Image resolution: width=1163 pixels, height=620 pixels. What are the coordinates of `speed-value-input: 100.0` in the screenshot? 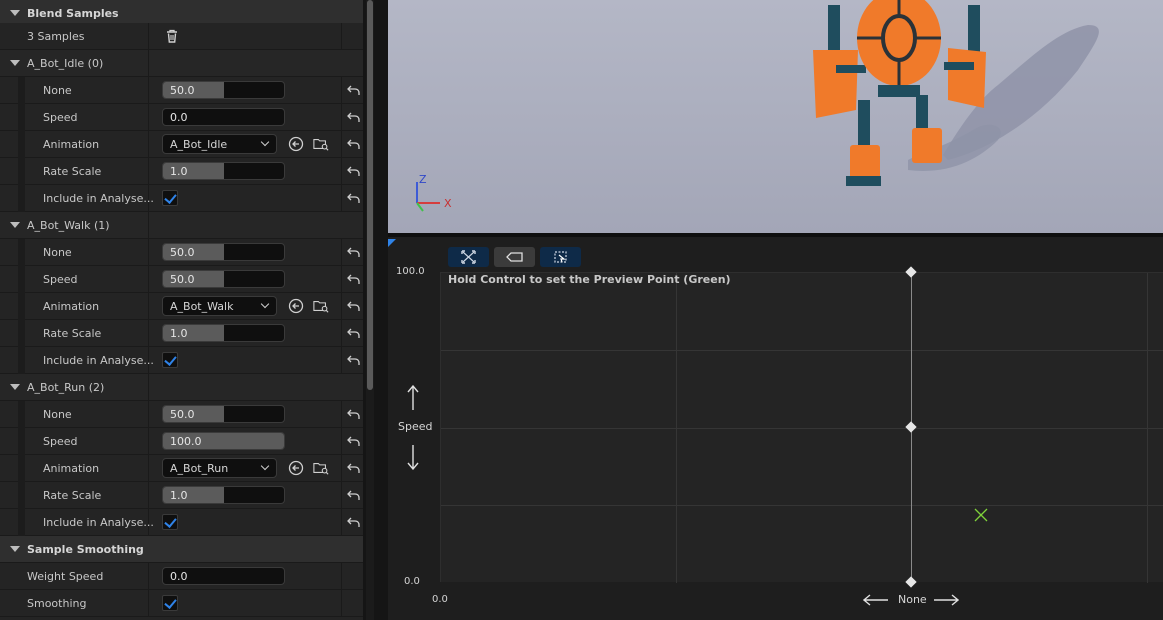 It's located at (223, 441).